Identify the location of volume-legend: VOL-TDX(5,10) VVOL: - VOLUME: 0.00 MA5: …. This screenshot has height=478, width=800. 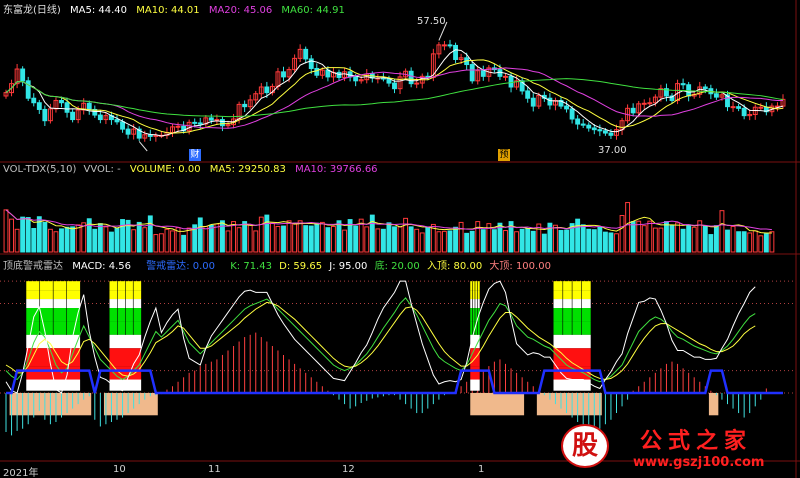
(190, 169).